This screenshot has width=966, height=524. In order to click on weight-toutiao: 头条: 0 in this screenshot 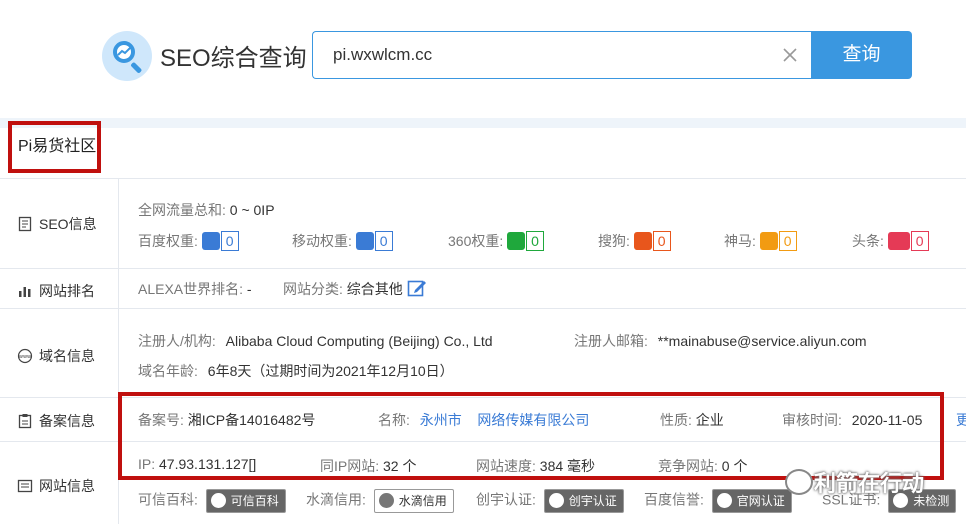, I will do `click(890, 241)`.